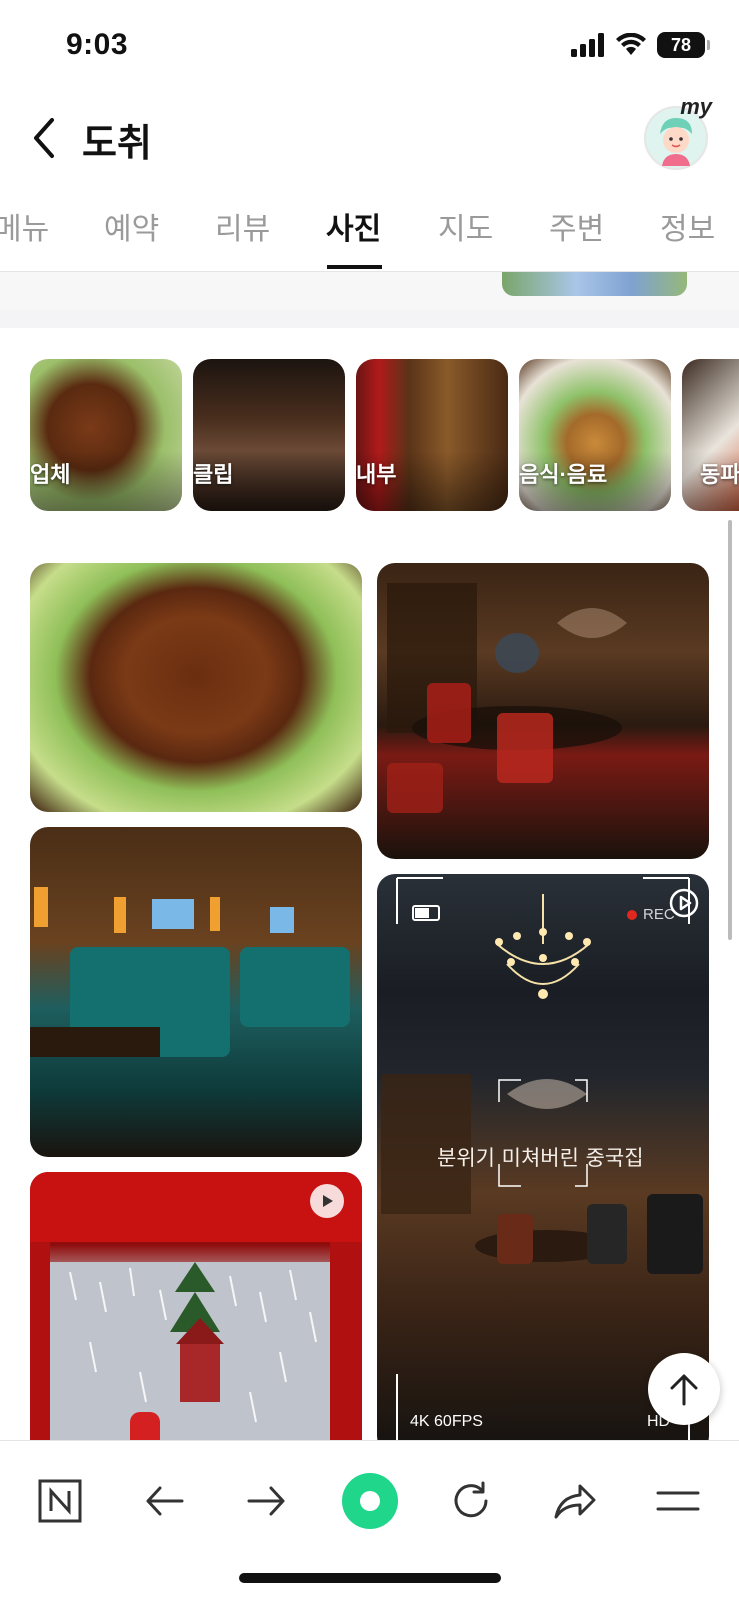  What do you see at coordinates (376, 474) in the screenshot?
I see `category-label: 내부` at bounding box center [376, 474].